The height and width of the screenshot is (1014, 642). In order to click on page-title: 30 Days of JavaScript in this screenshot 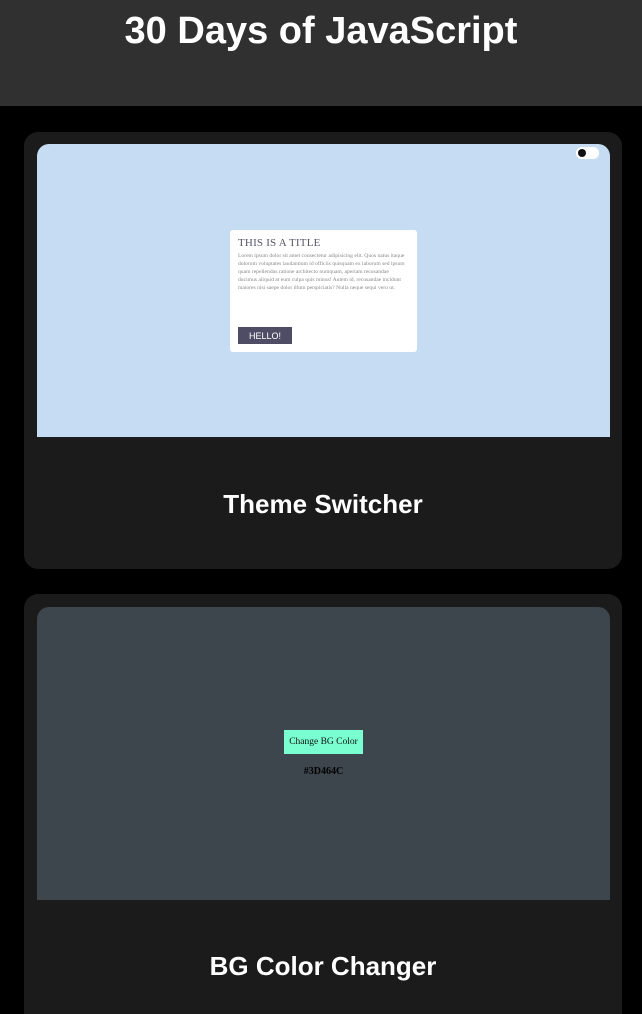, I will do `click(321, 31)`.